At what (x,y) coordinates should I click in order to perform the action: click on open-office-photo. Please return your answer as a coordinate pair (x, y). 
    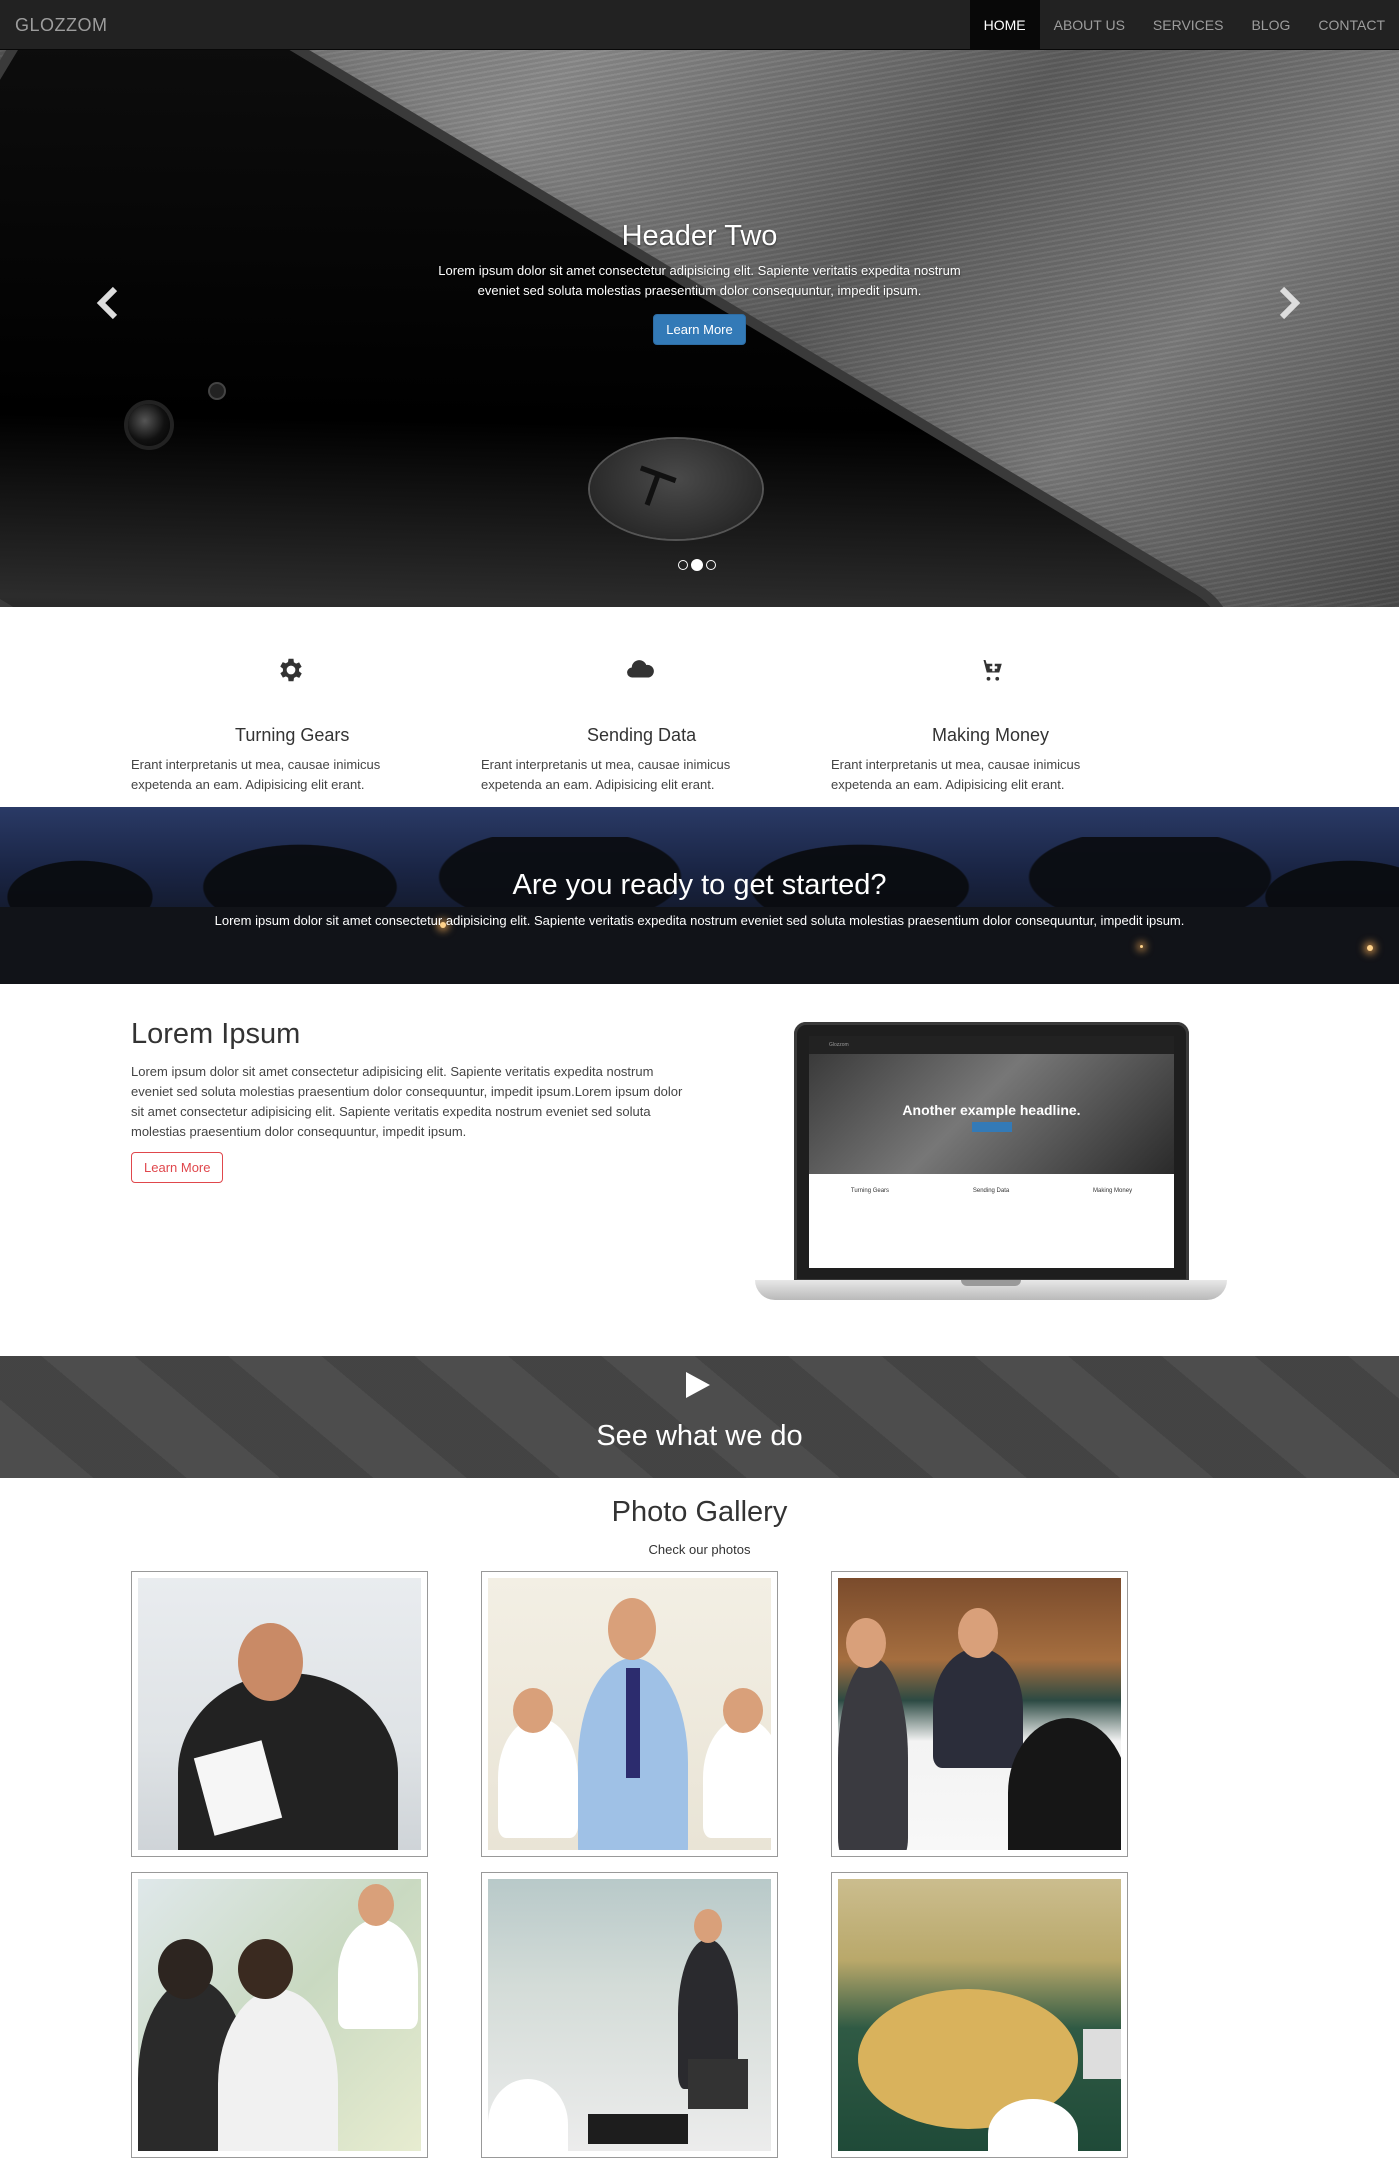
    Looking at the image, I should click on (629, 2015).